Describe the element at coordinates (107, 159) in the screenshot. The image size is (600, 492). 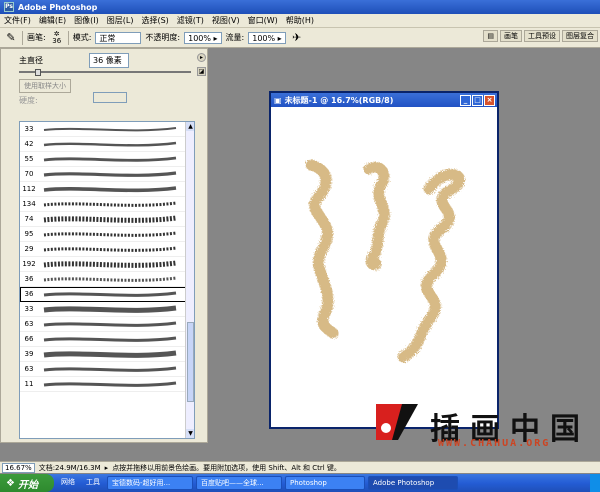
I see `brush-preset-item: 55` at that location.